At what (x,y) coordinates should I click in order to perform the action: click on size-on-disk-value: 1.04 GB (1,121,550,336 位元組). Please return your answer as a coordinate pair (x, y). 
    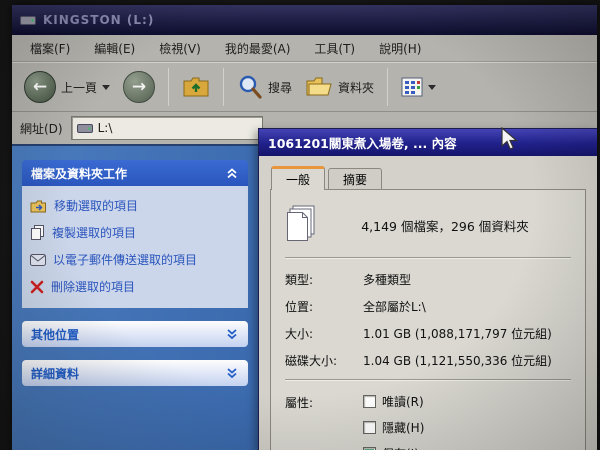
    Looking at the image, I should click on (457, 361).